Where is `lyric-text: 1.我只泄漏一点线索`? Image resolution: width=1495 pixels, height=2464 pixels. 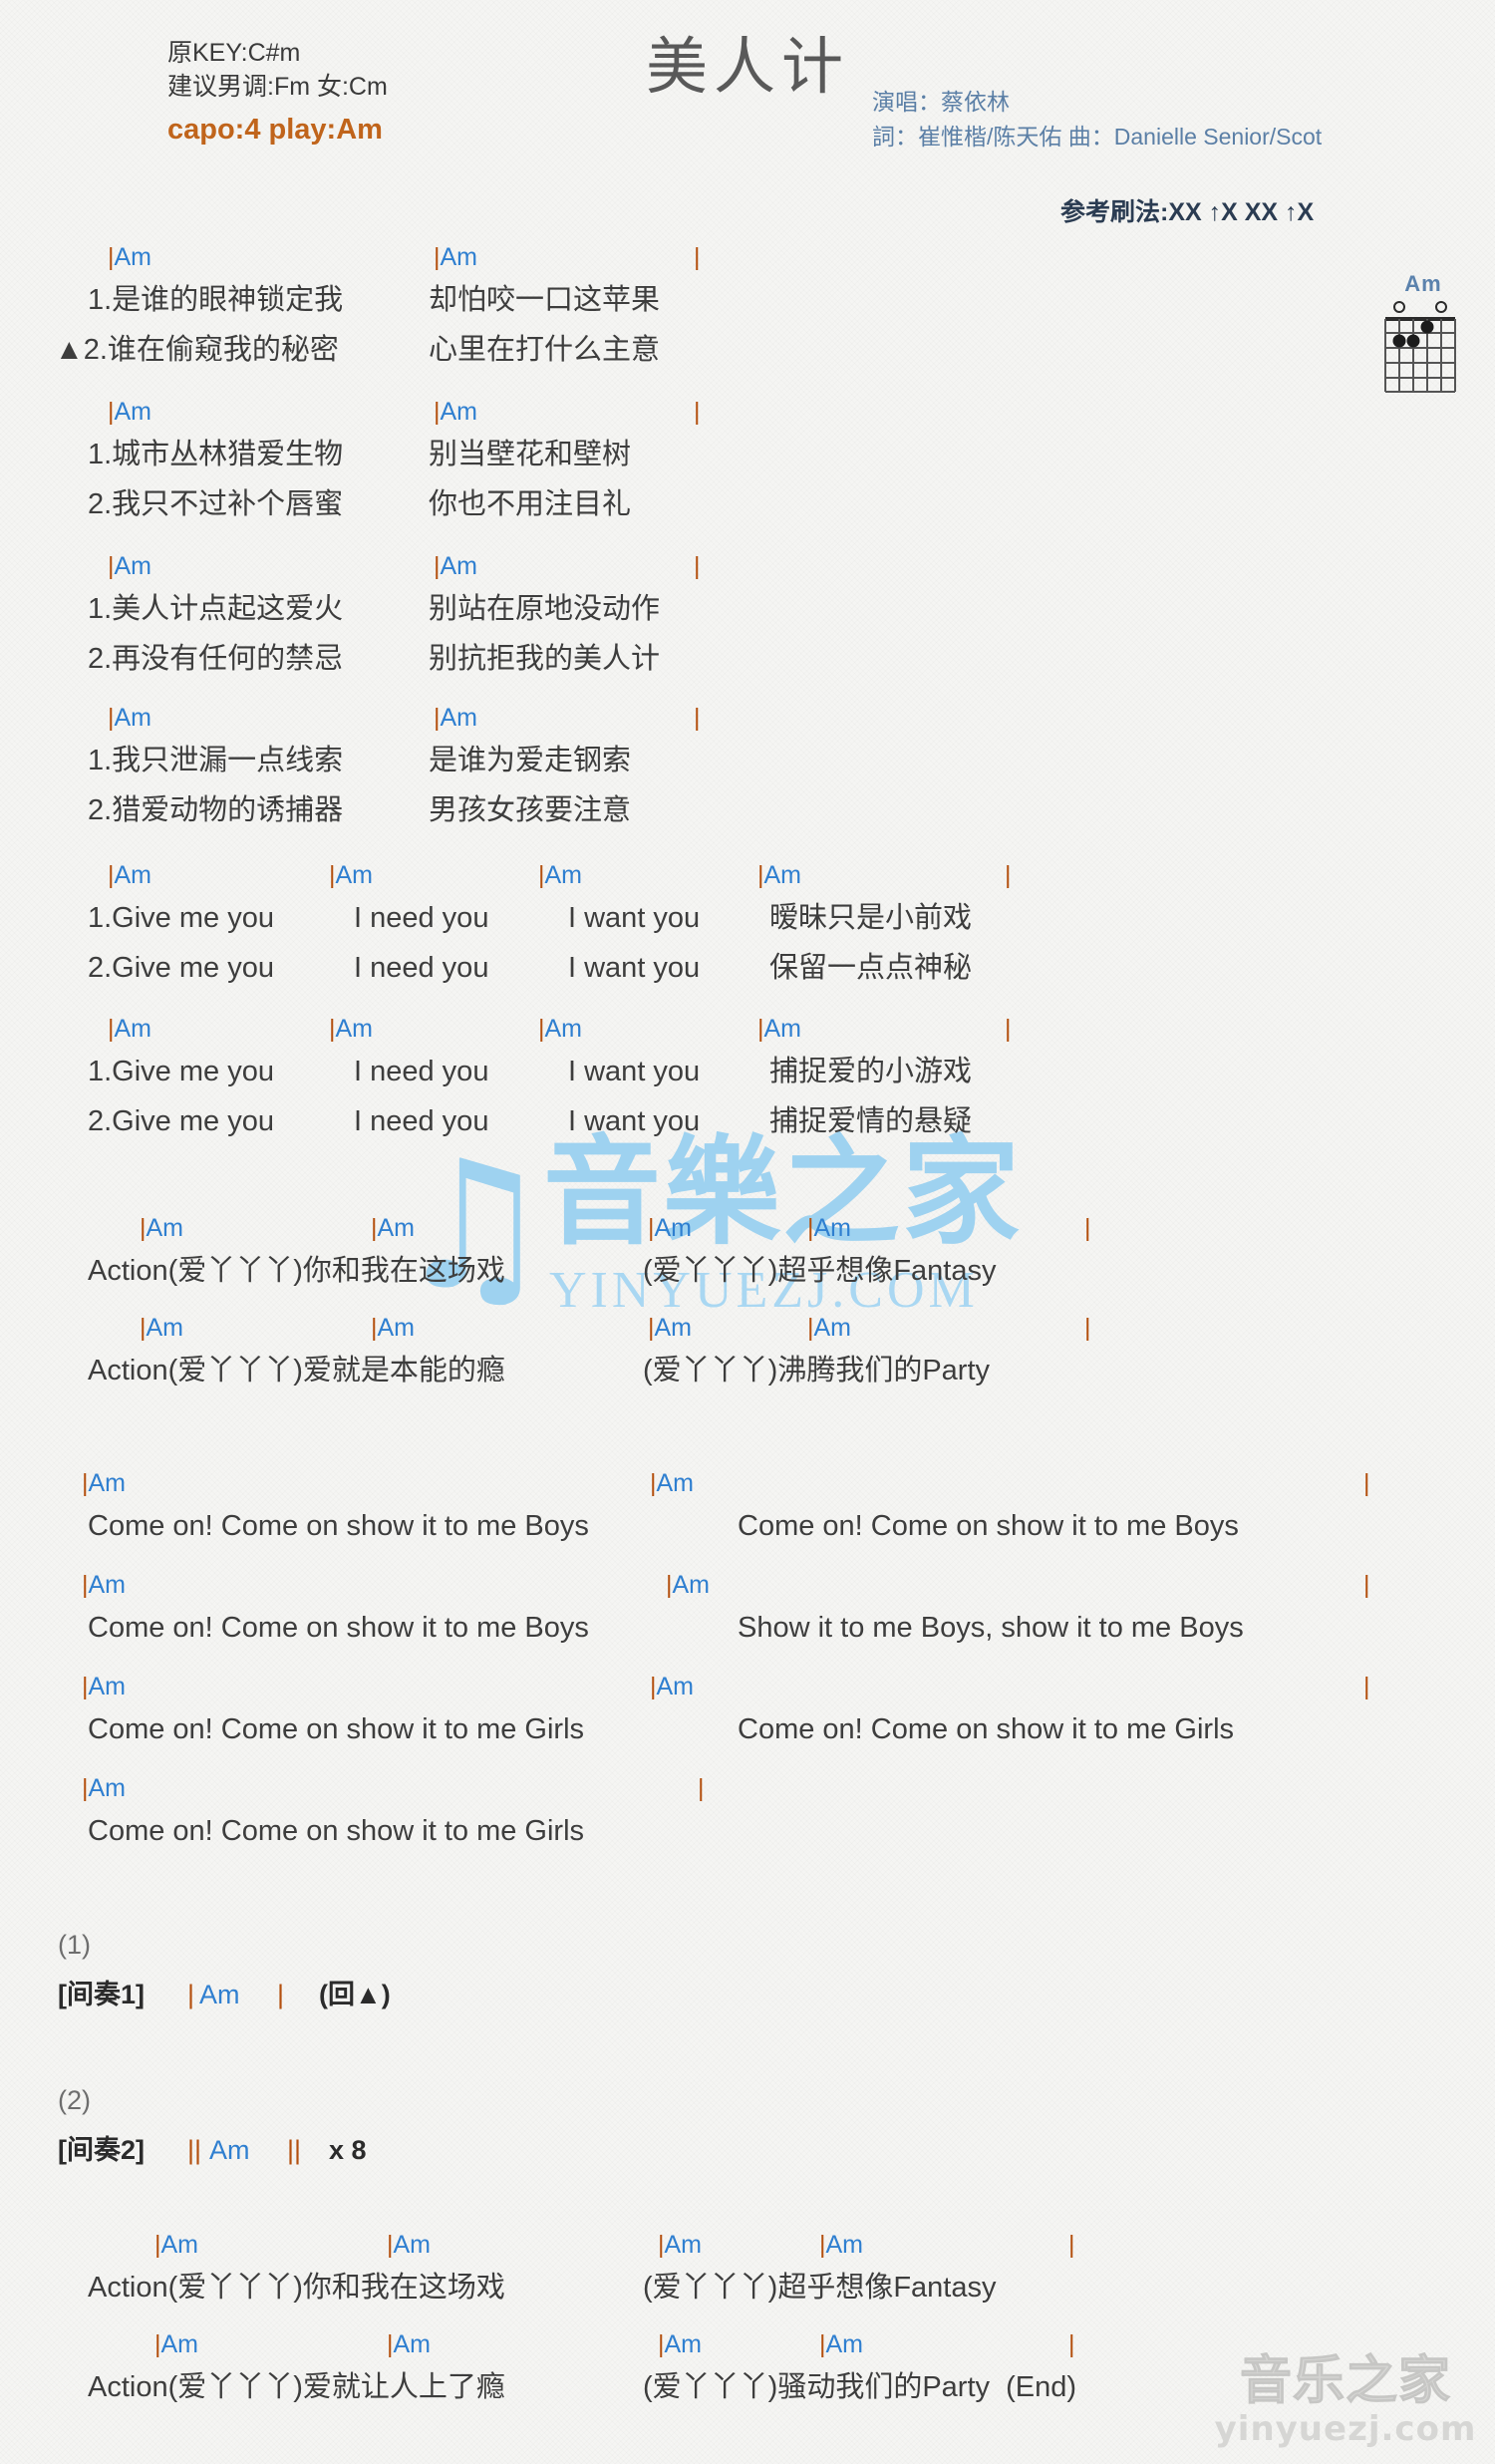 lyric-text: 1.我只泄漏一点线索 is located at coordinates (216, 761).